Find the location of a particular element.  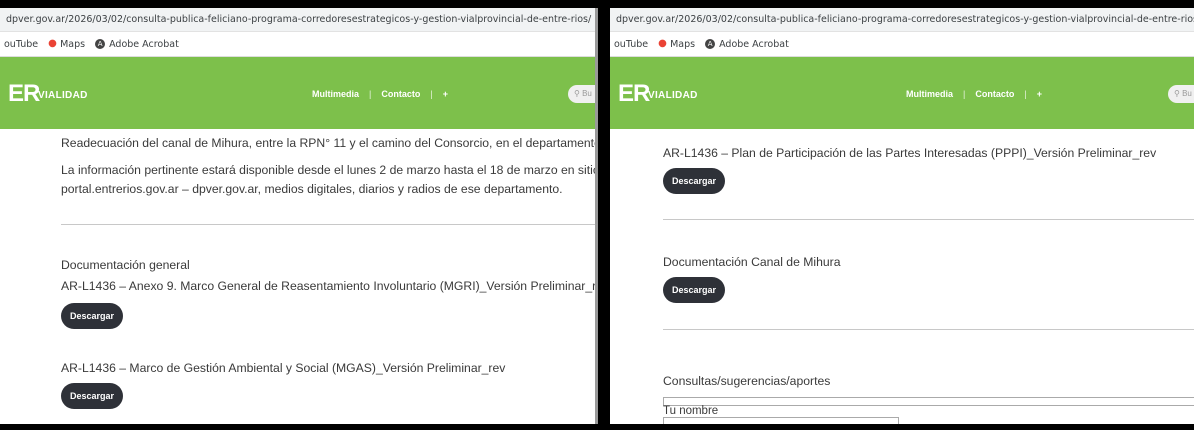

name-input is located at coordinates (781, 420).